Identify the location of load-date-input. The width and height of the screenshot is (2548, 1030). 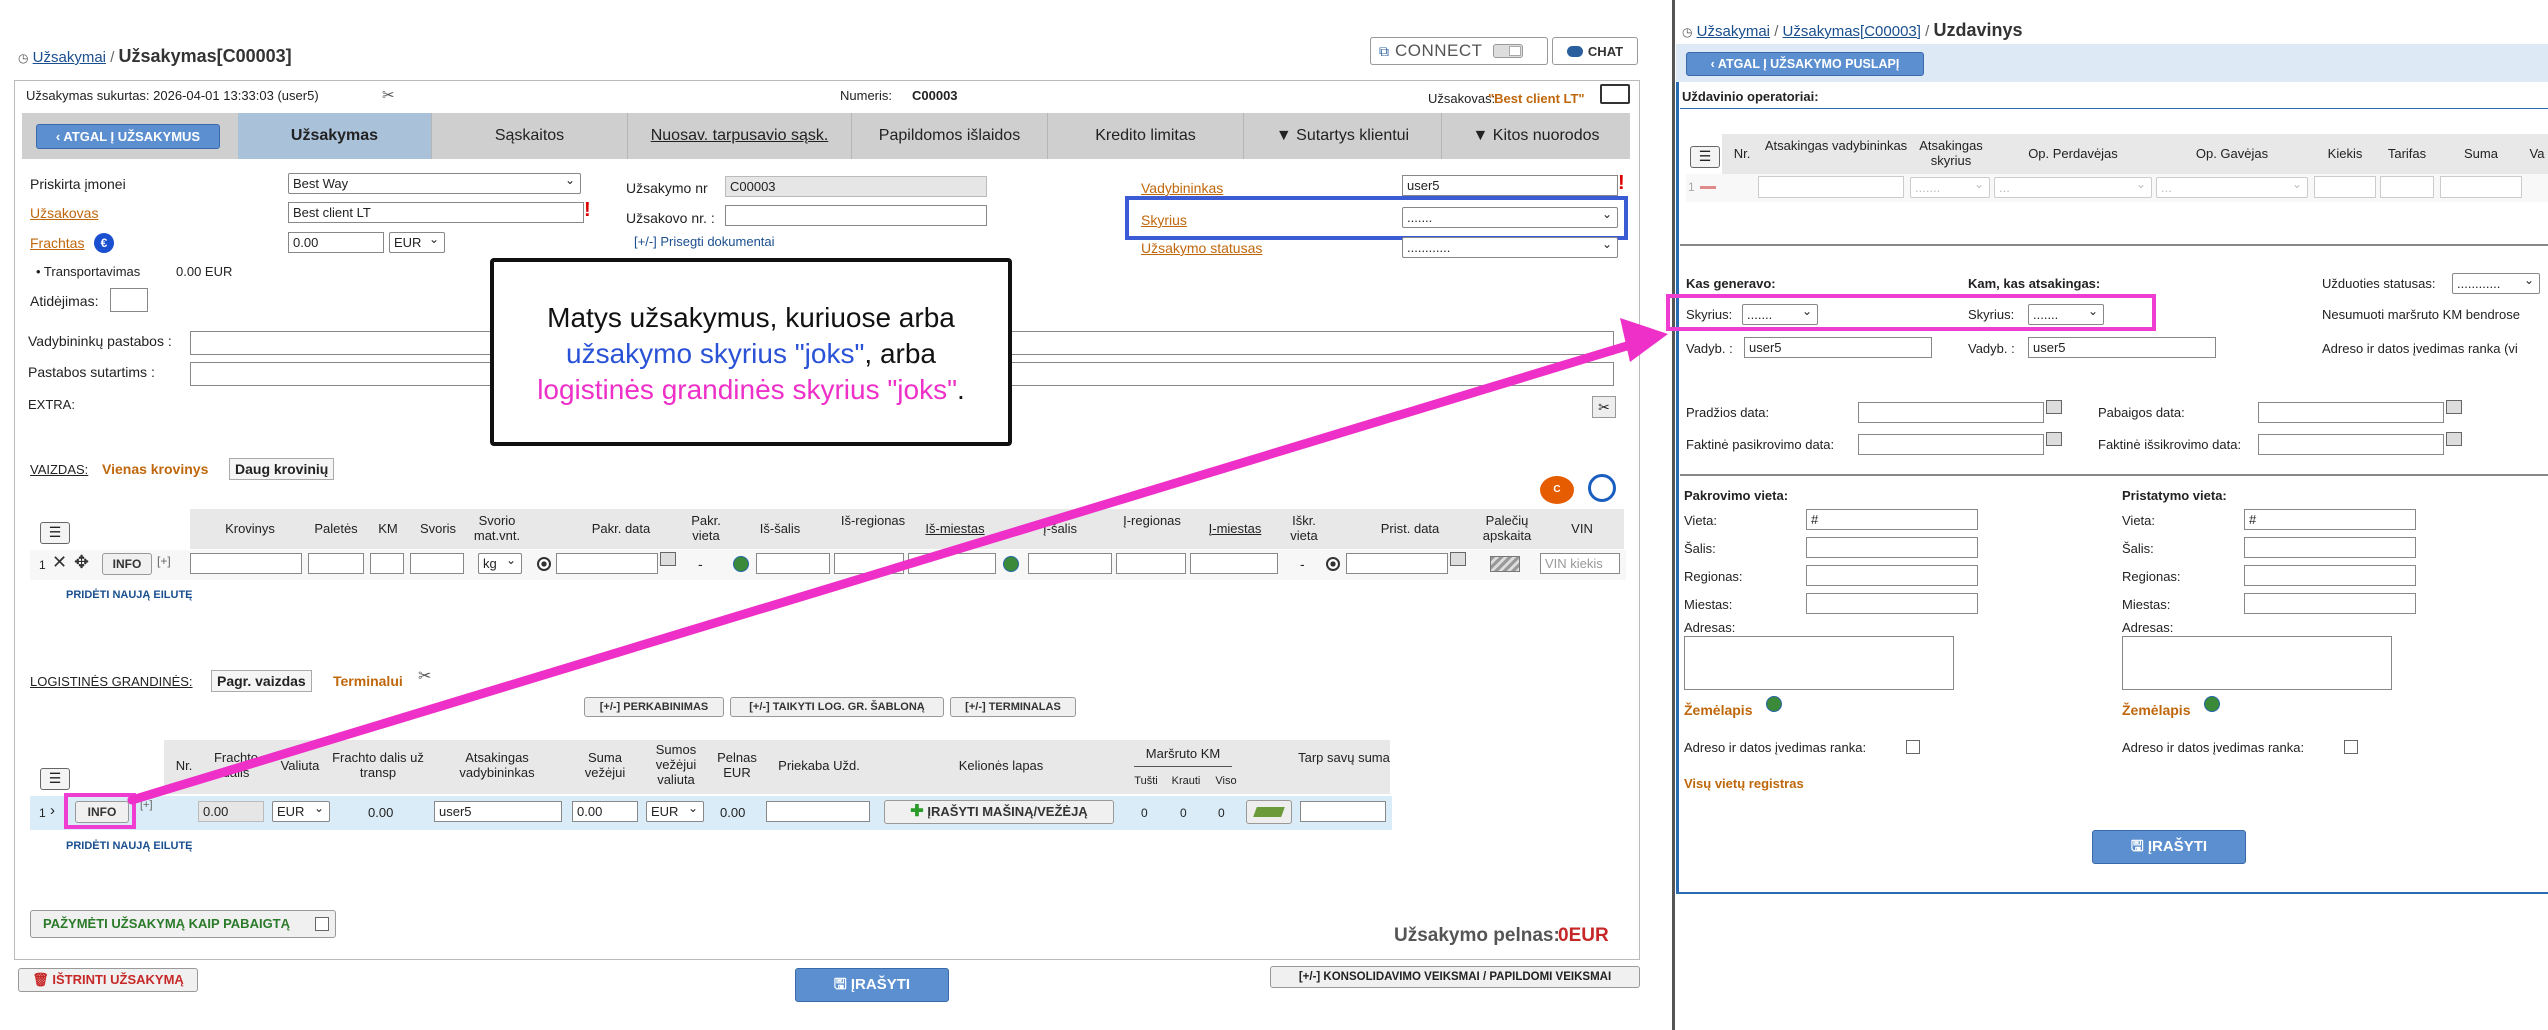
(607, 563).